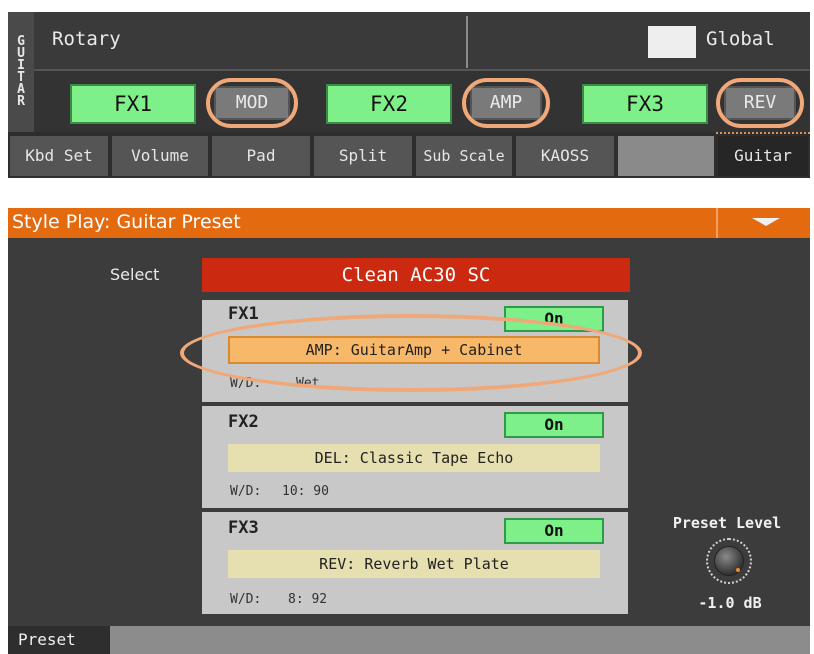  Describe the element at coordinates (554, 425) in the screenshot. I see `fx2-on-button: On` at that location.